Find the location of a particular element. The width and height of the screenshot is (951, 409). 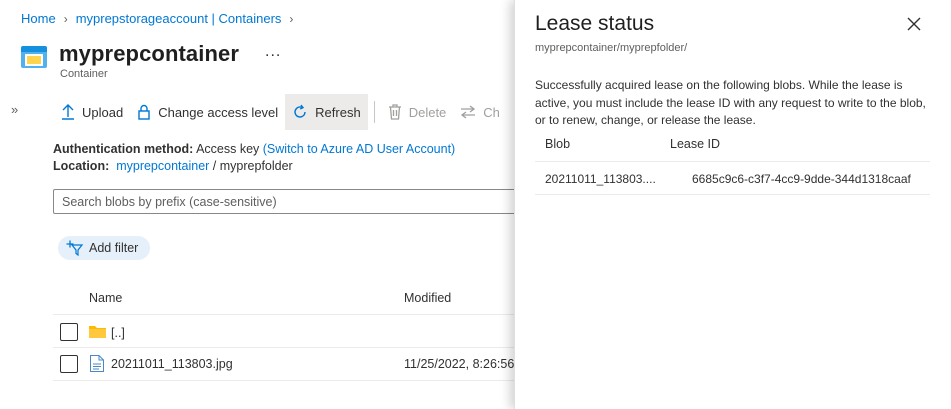

location-folder: myprepfolder is located at coordinates (256, 166).